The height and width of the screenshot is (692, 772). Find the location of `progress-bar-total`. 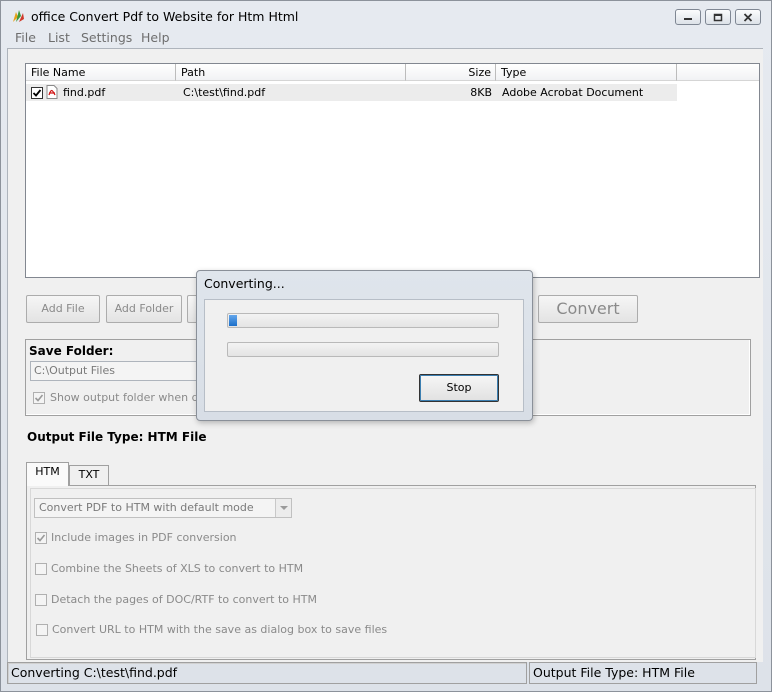

progress-bar-total is located at coordinates (363, 349).